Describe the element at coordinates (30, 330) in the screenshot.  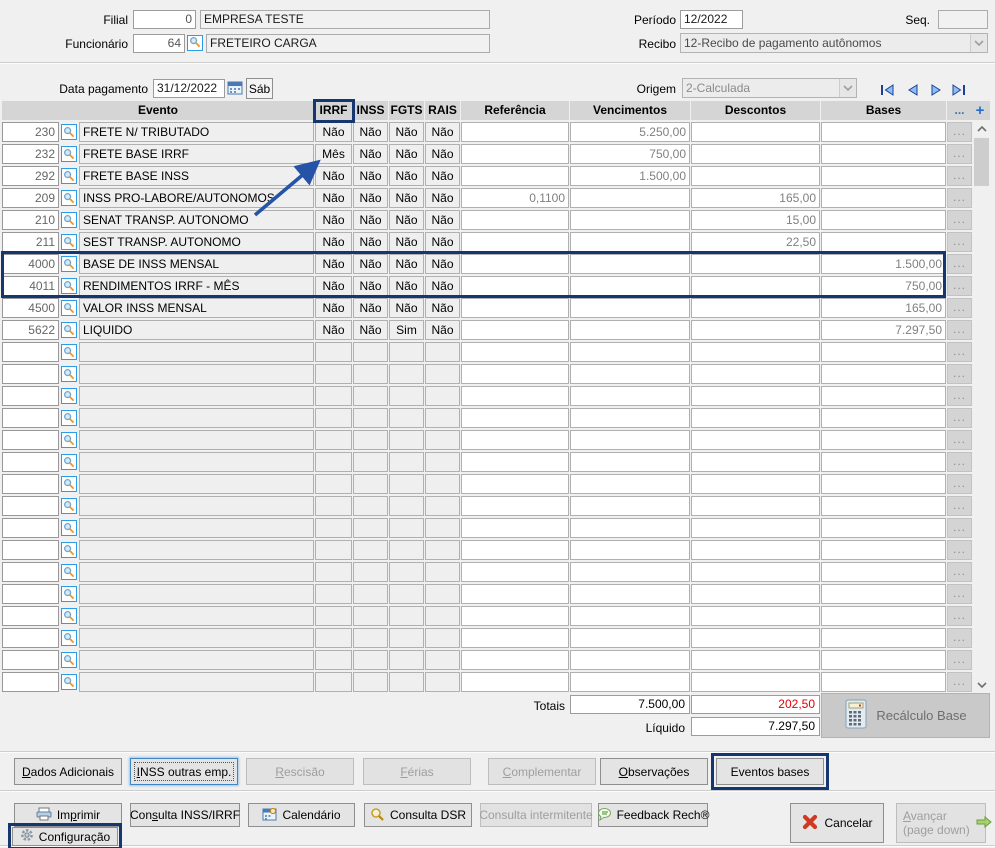
I see `event-code-input: 5622` at that location.